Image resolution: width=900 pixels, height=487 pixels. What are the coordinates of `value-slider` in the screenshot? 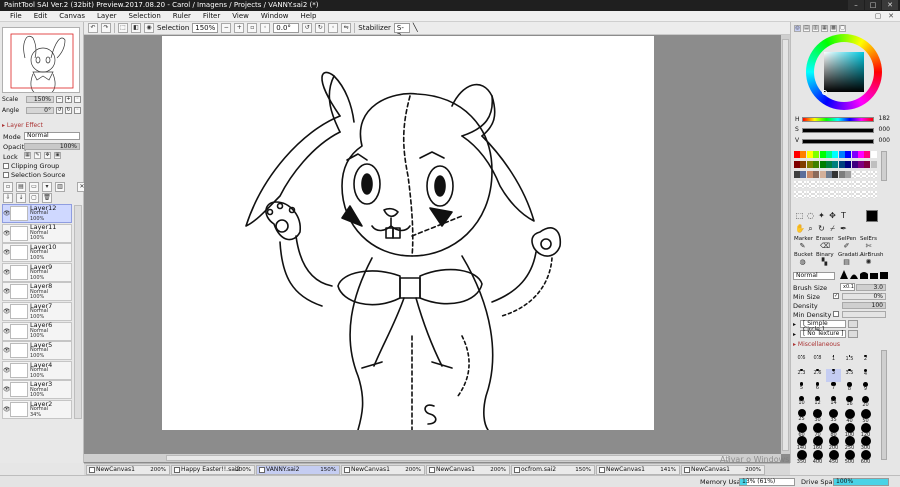 It's located at (838, 141).